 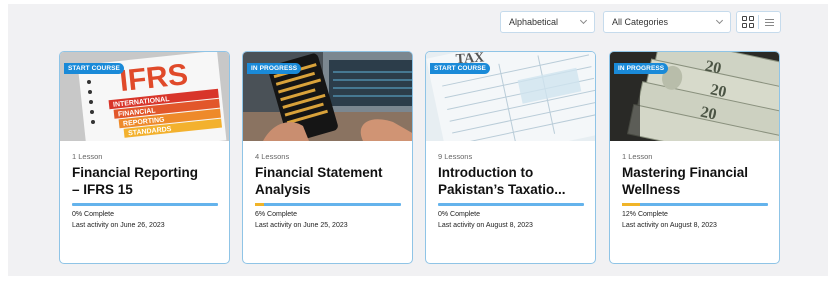 What do you see at coordinates (331, 181) in the screenshot?
I see `course-title: Financial Statement Analysis` at bounding box center [331, 181].